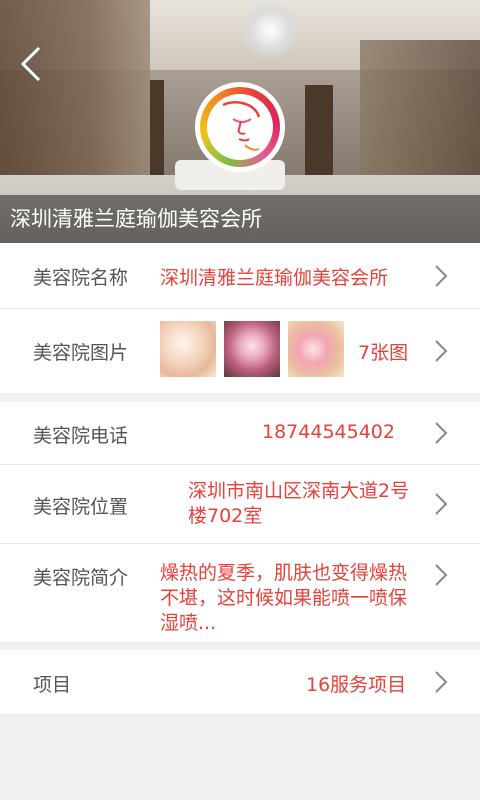  Describe the element at coordinates (328, 432) in the screenshot. I see `salon-phone-value: 18744545402` at that location.